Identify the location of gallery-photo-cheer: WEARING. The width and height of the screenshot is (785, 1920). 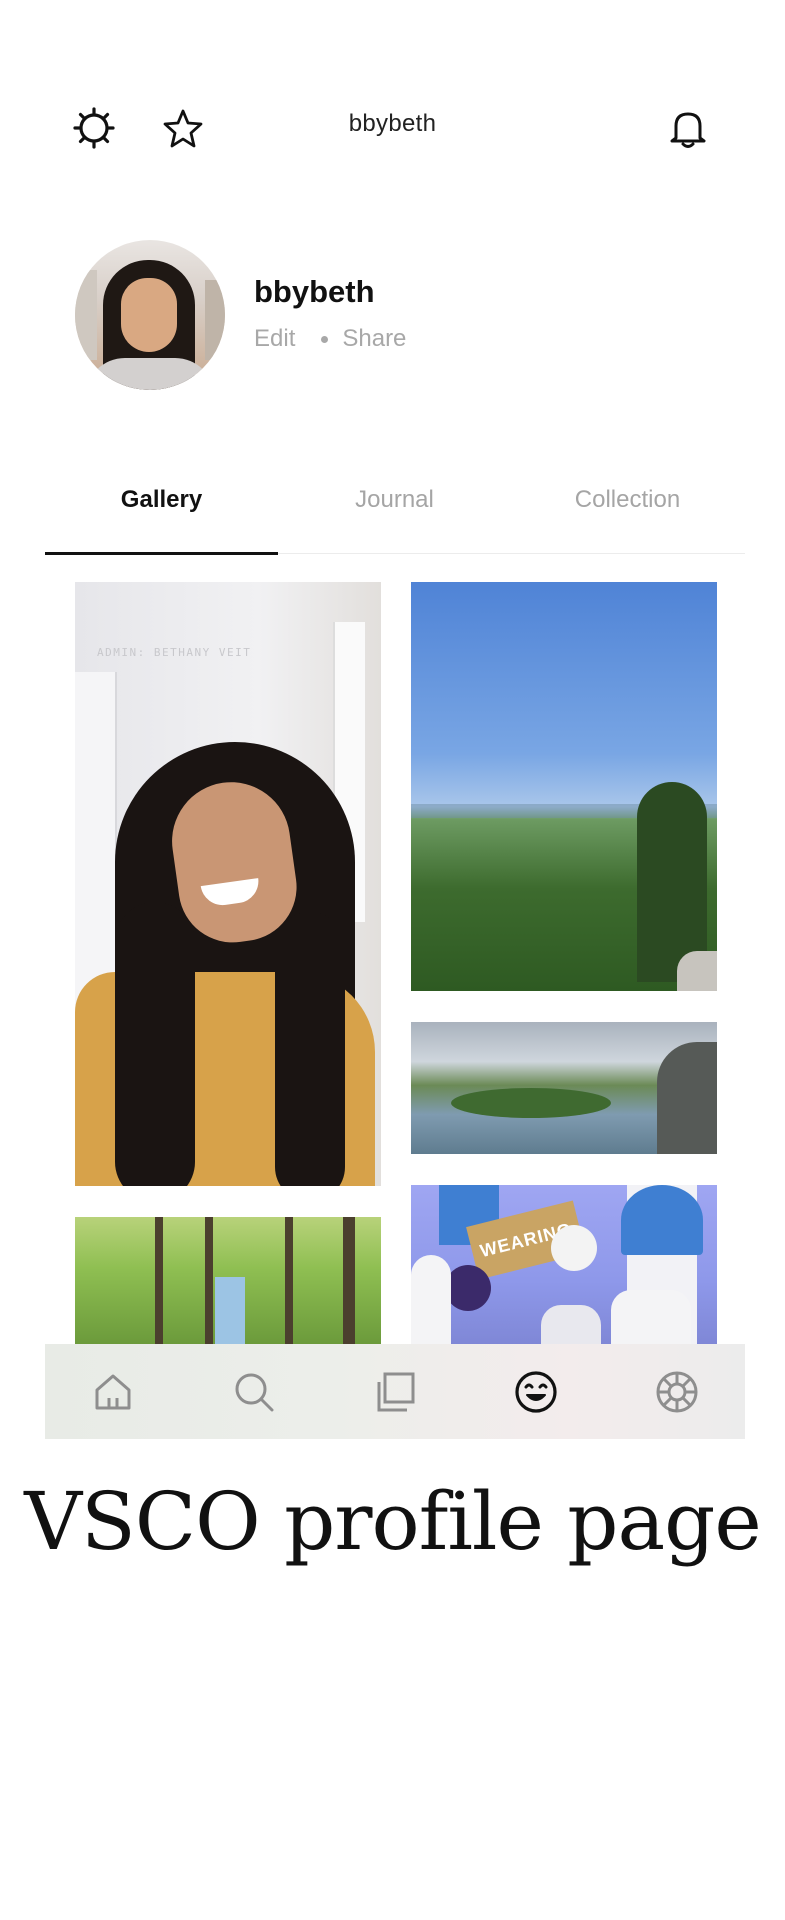
(564, 1265).